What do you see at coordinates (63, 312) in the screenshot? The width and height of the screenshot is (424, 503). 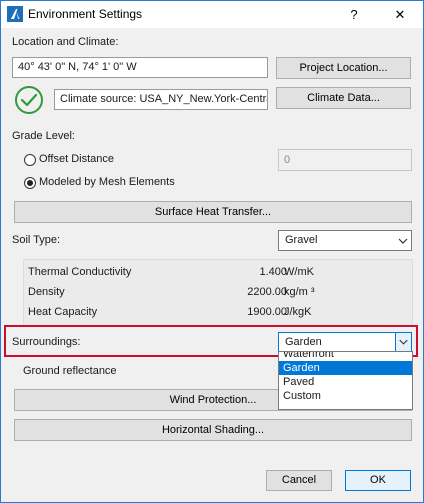 I see `property-name: Heat Capacity` at bounding box center [63, 312].